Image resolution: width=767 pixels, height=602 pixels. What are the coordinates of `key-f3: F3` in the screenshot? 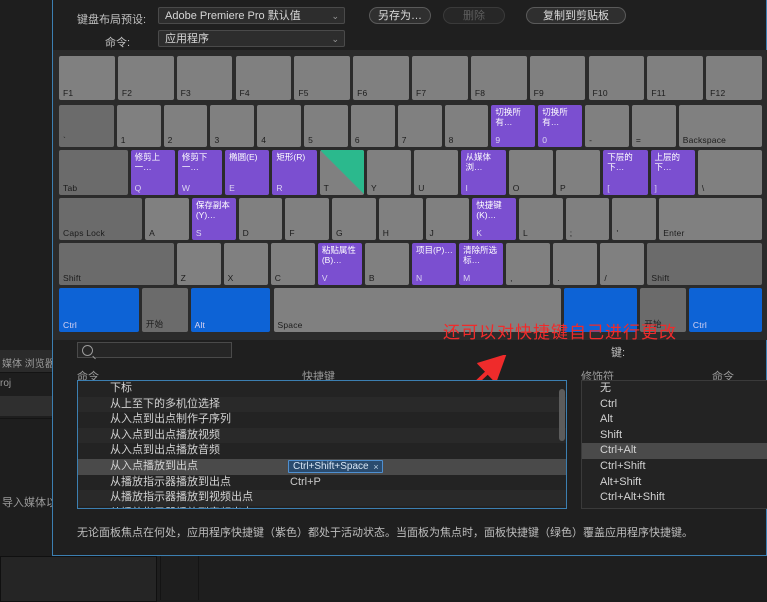 It's located at (204, 78).